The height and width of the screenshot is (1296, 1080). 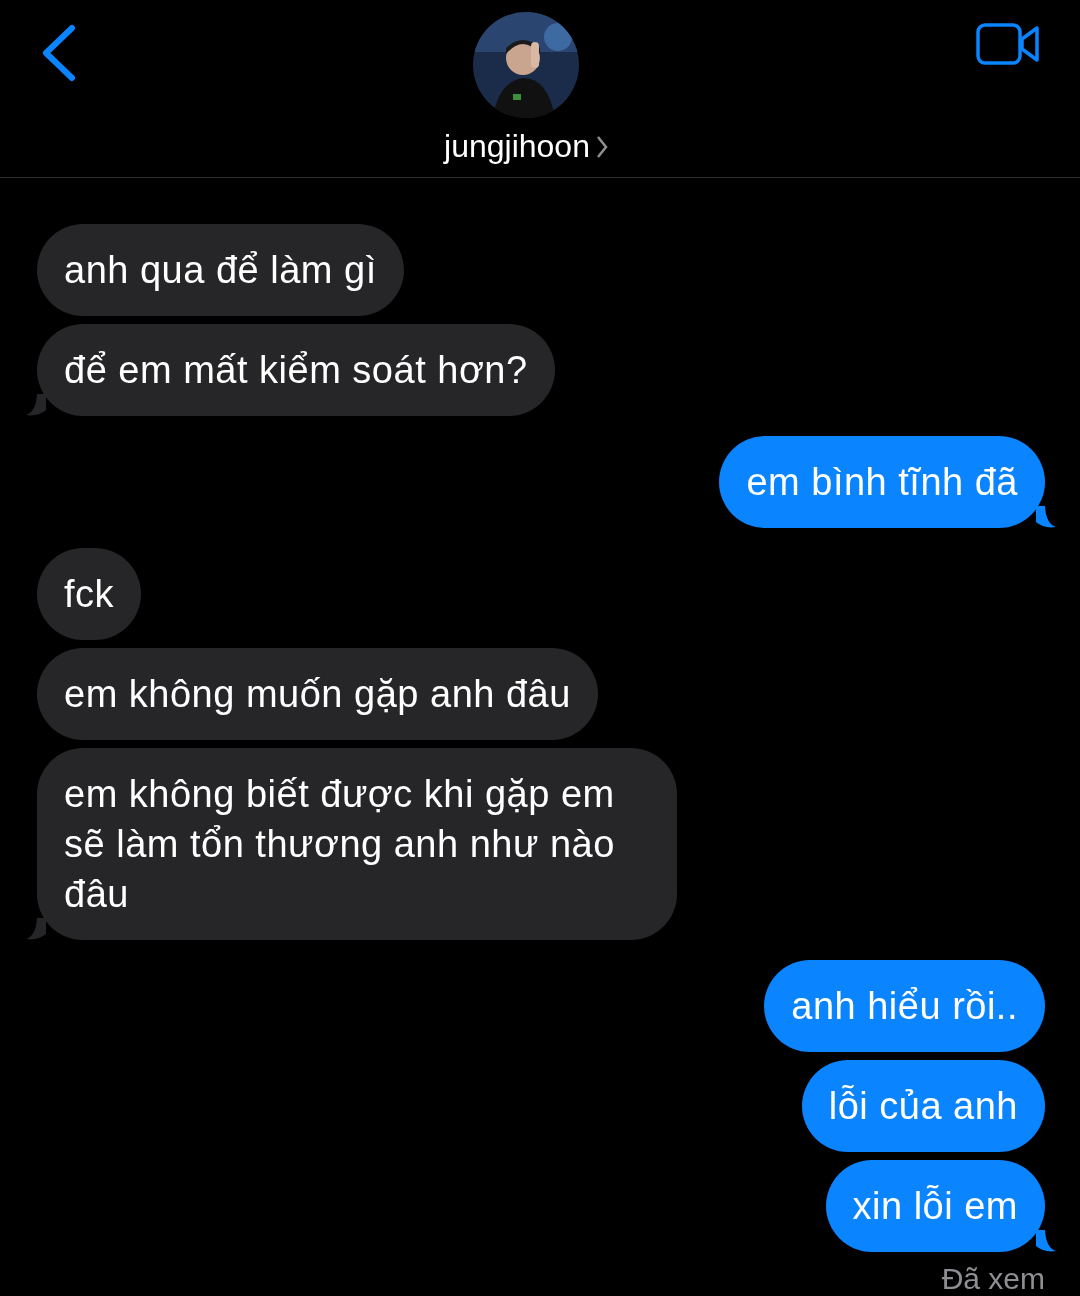 What do you see at coordinates (1008, 44) in the screenshot?
I see `video-camera-icon` at bounding box center [1008, 44].